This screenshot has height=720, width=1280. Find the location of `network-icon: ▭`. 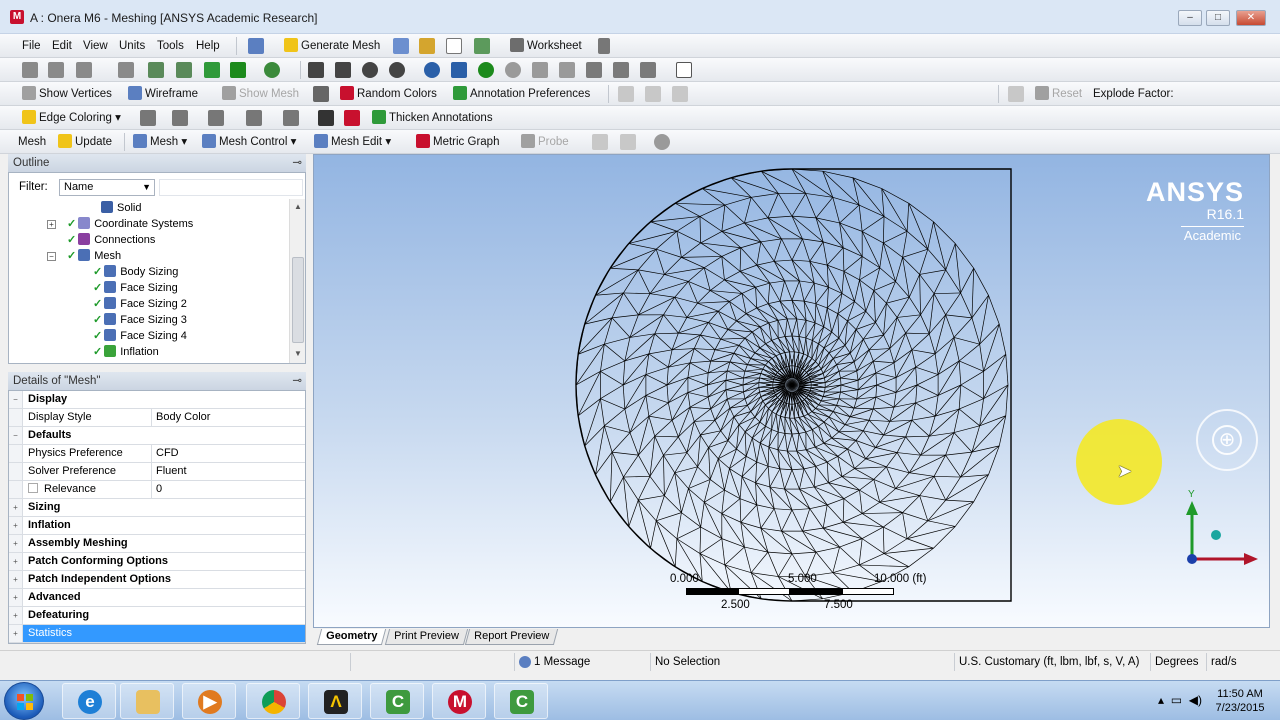

network-icon: ▭ is located at coordinates (1176, 700).